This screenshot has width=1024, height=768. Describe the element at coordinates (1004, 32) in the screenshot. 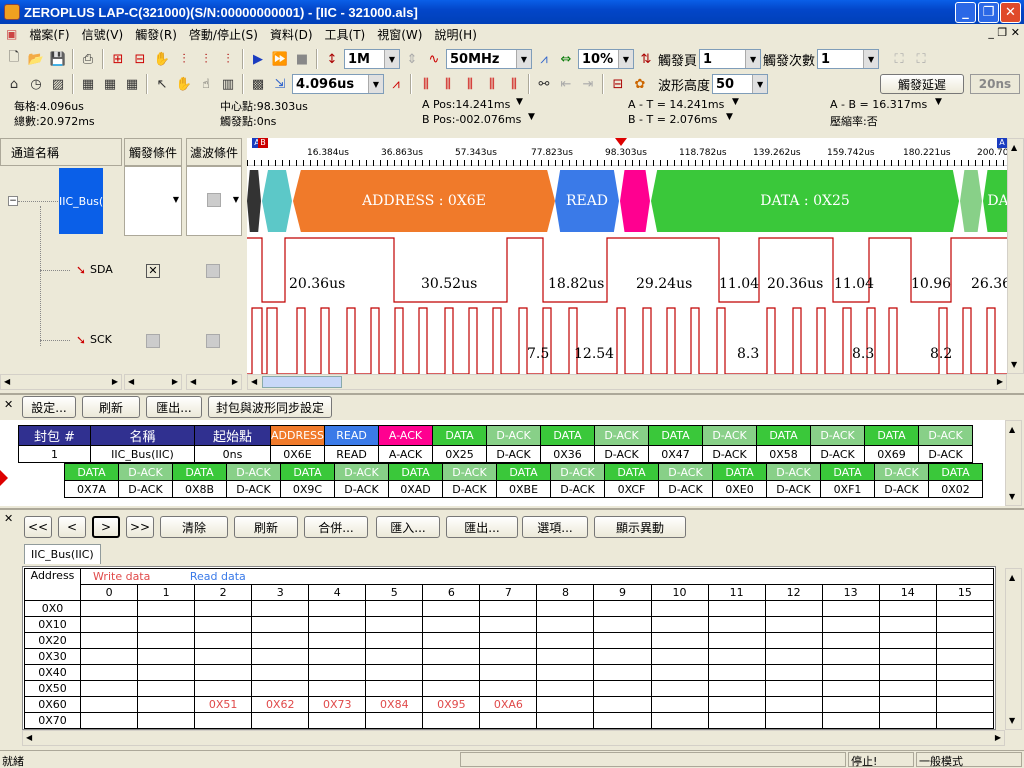

I see `mdi-controls: _ ❐ ✕` at that location.